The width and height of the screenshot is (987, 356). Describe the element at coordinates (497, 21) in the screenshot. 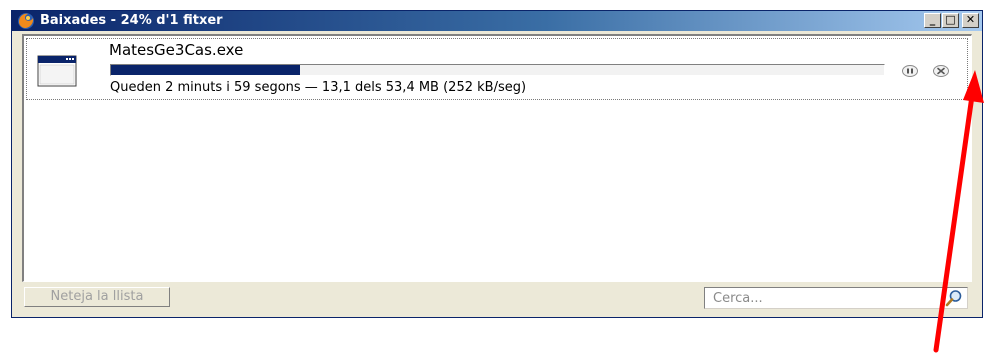

I see `title-bar: Baixades - 24% d'1 fitxer _ □ ✕` at that location.